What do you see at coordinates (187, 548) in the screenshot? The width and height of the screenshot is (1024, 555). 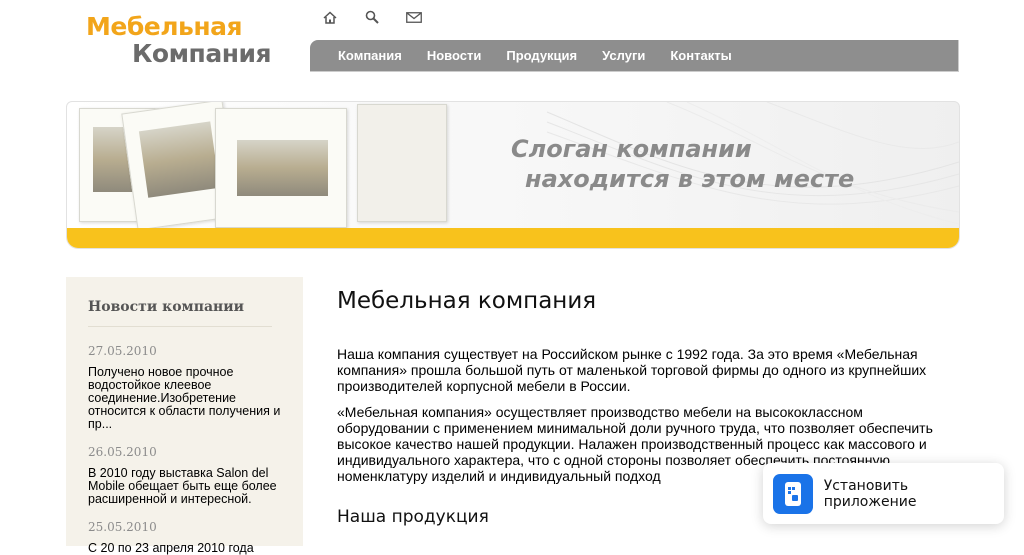 I see `news-text: С 20 по 23 апреля 2010 года` at bounding box center [187, 548].